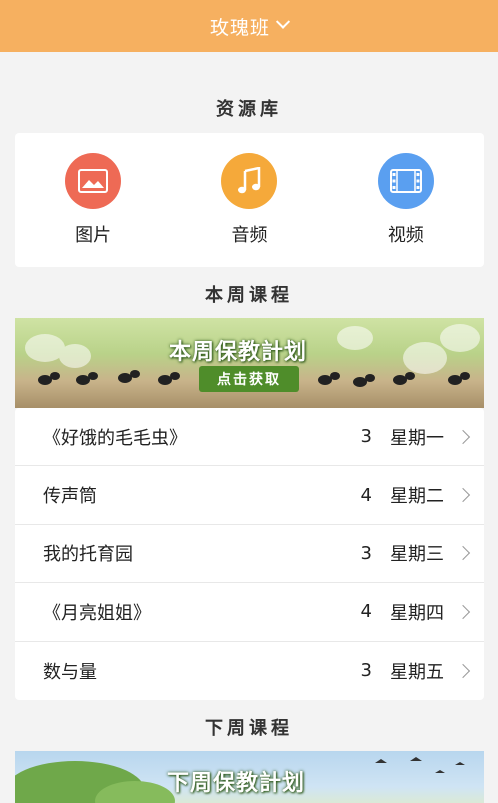  I want to click on next-week-title: 下周课程, so click(249, 728).